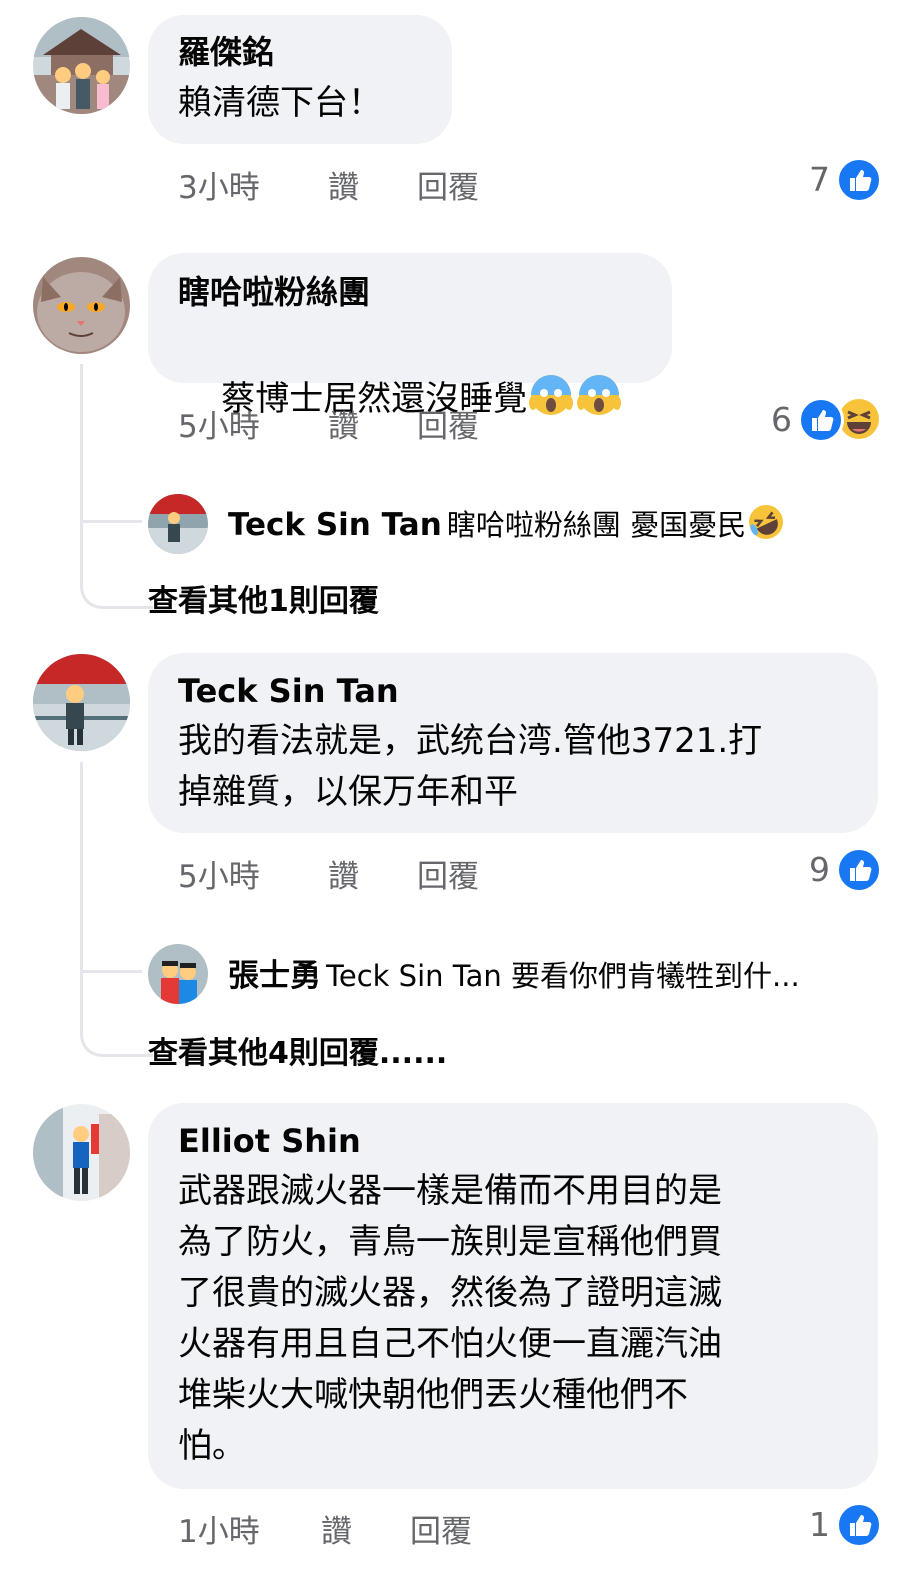 This screenshot has height=1580, width=918. What do you see at coordinates (219, 1528) in the screenshot?
I see `comment-time: 1小時` at bounding box center [219, 1528].